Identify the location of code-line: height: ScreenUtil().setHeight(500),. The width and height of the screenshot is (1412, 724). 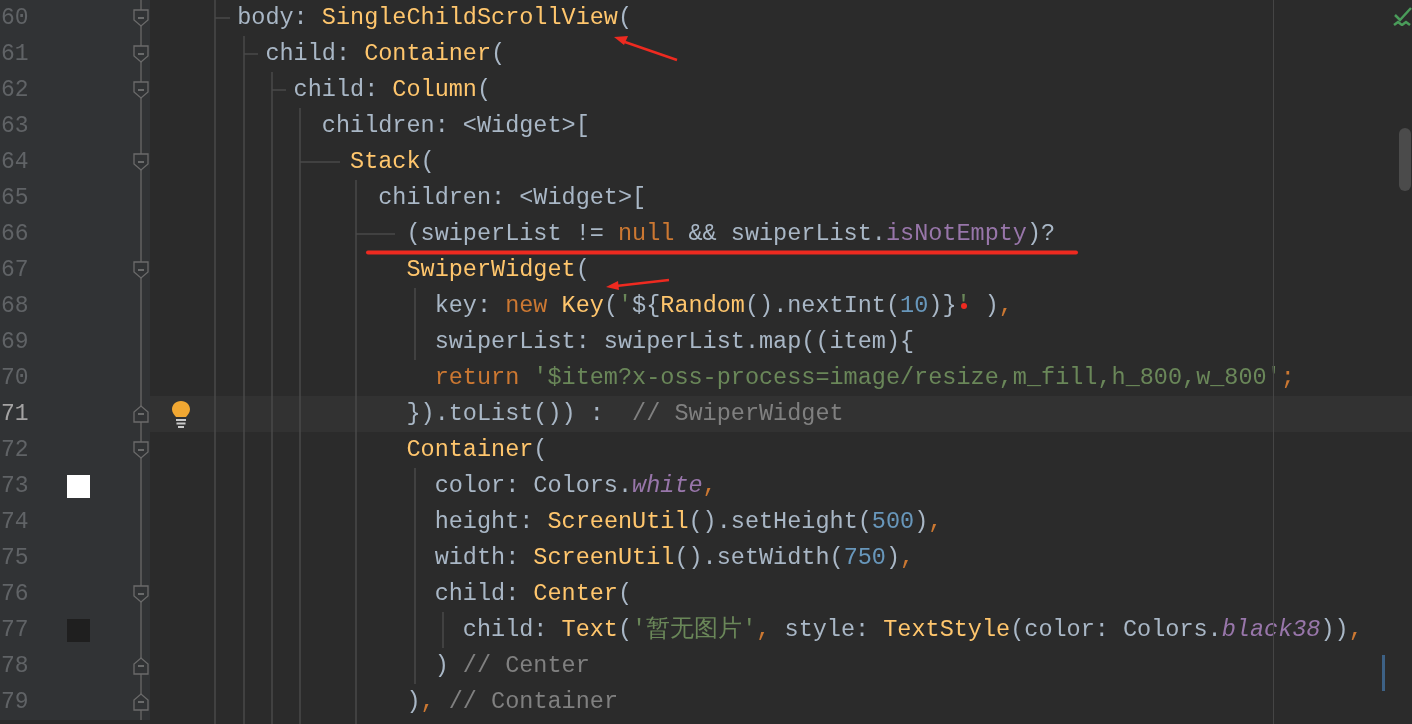
(688, 522).